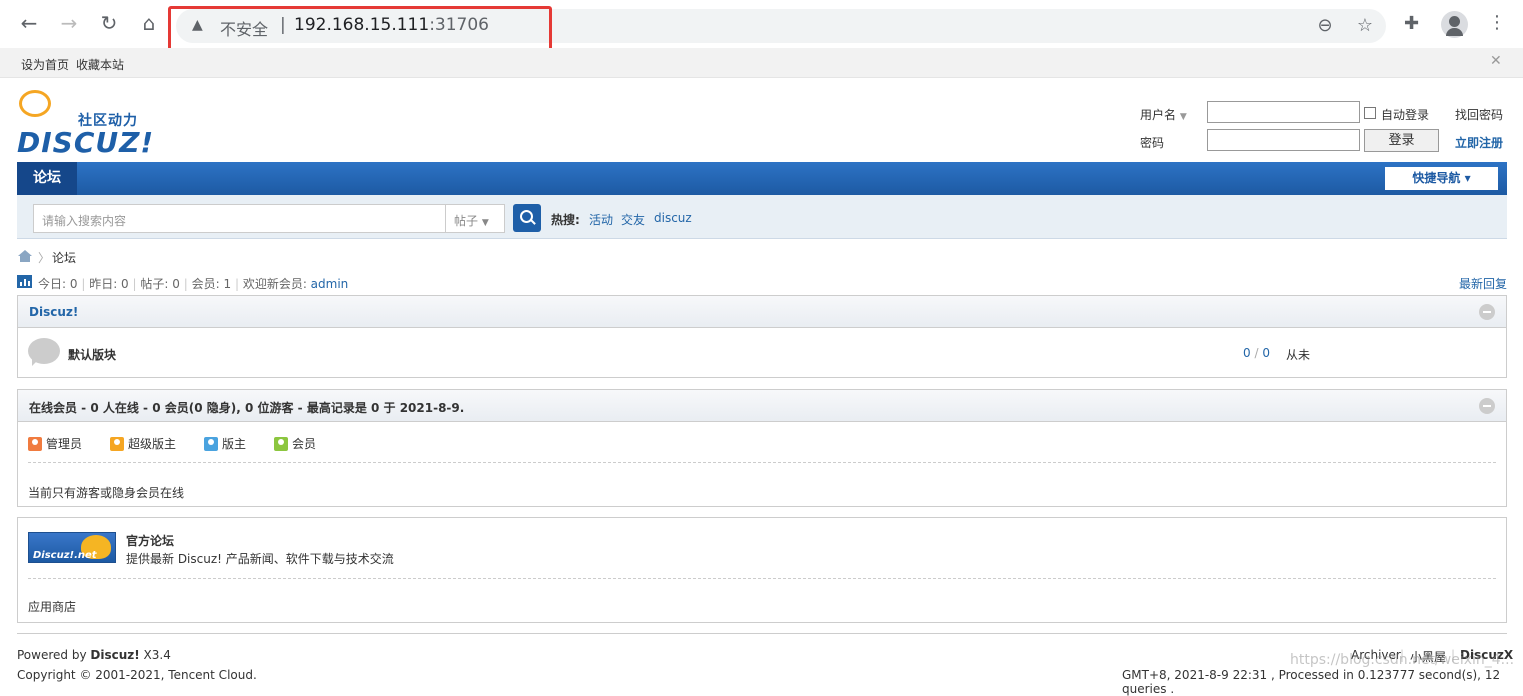 This screenshot has height=696, width=1523. Describe the element at coordinates (25, 256) in the screenshot. I see `breadcrumb-home-icon` at that location.